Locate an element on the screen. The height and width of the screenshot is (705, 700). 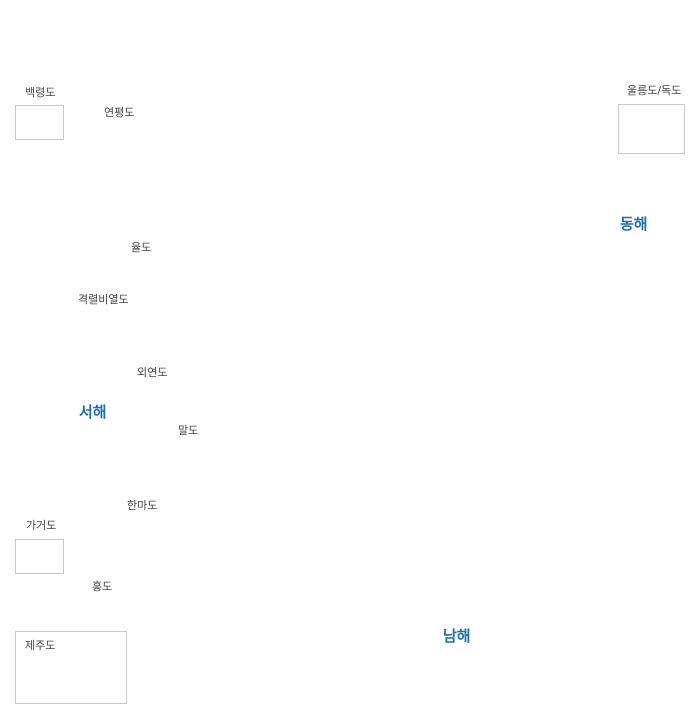
label-maldo: 말도 is located at coordinates (188, 430).